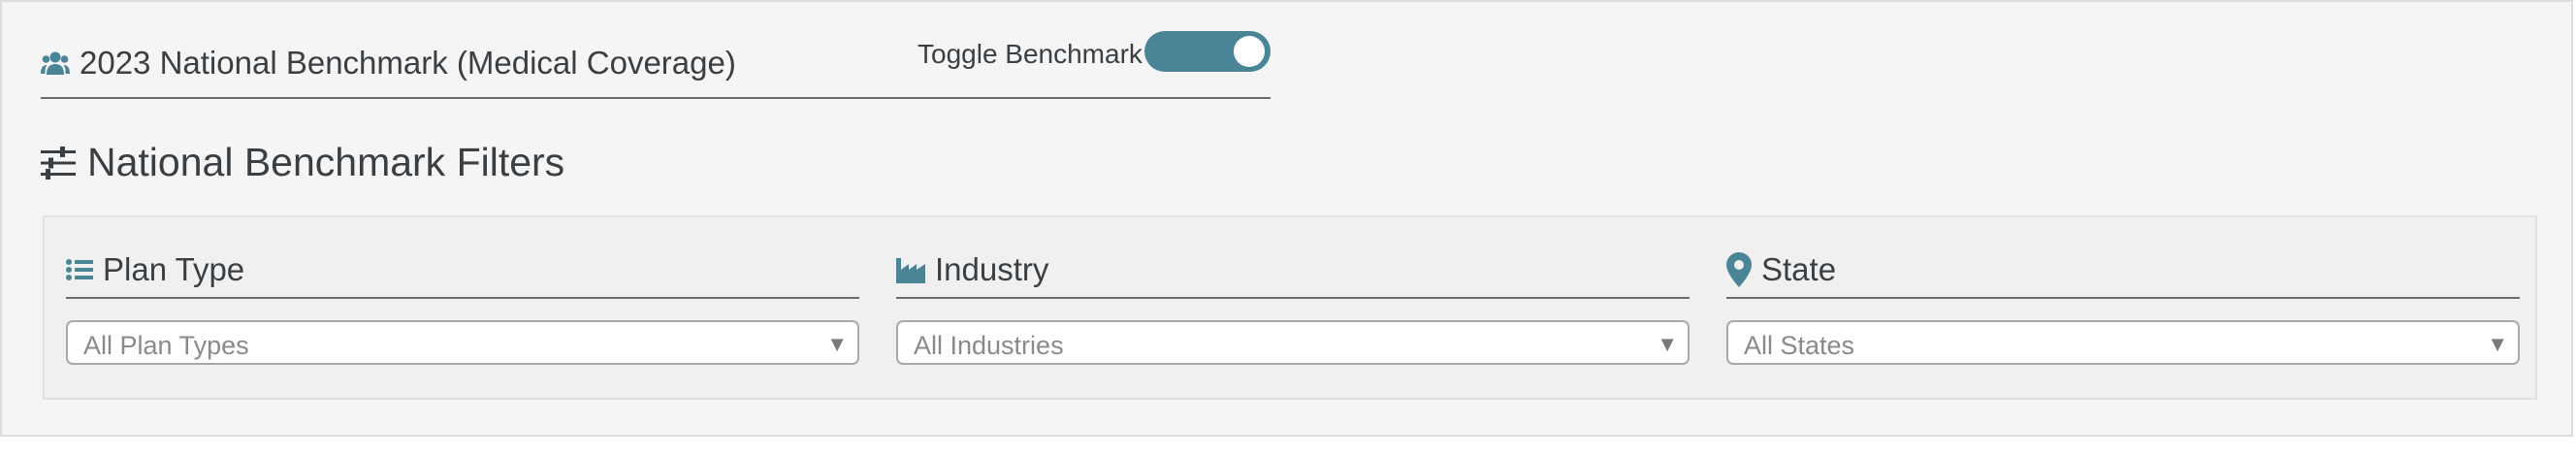 The image size is (2576, 458). I want to click on map-marker-icon, so click(1739, 269).